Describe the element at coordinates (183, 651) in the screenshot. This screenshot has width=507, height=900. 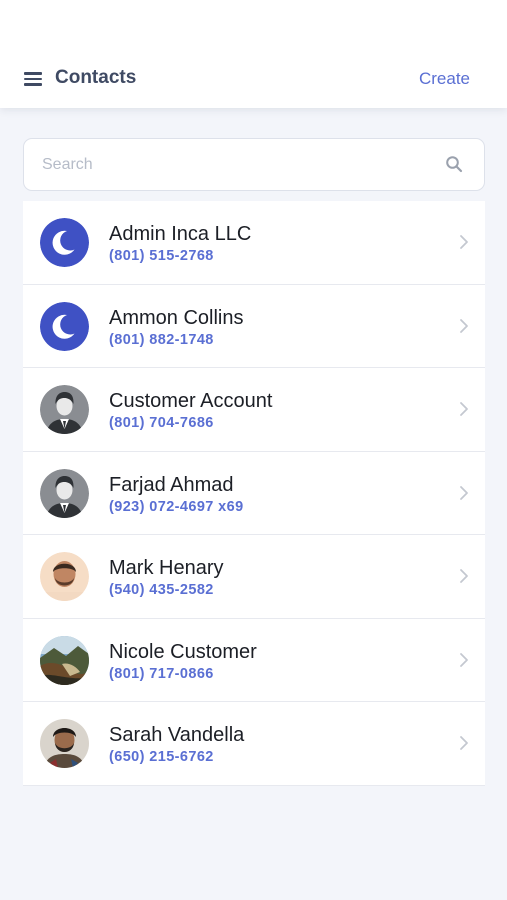
I see `contact-name: Nicole Customer` at that location.